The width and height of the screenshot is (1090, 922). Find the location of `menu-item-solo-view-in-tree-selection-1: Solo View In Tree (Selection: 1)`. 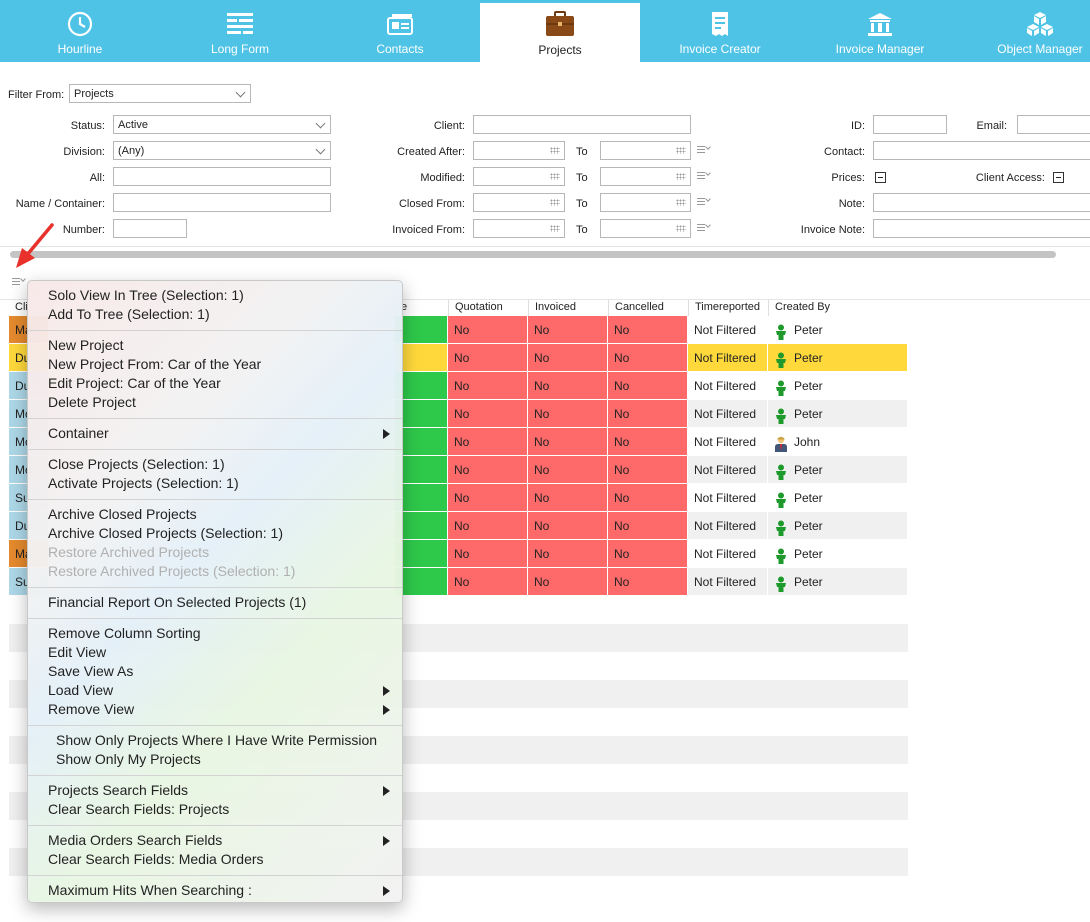

menu-item-solo-view-in-tree-selection-1: Solo View In Tree (Selection: 1) is located at coordinates (146, 295).